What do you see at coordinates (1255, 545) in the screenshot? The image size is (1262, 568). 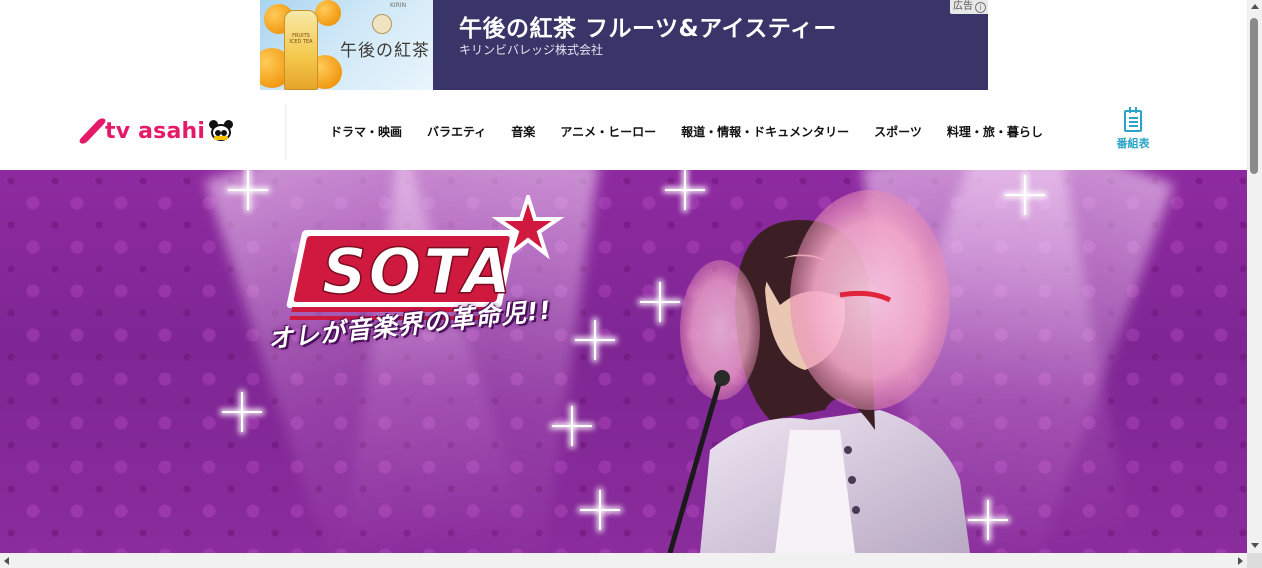 I see `scroll-down-arrow-icon` at bounding box center [1255, 545].